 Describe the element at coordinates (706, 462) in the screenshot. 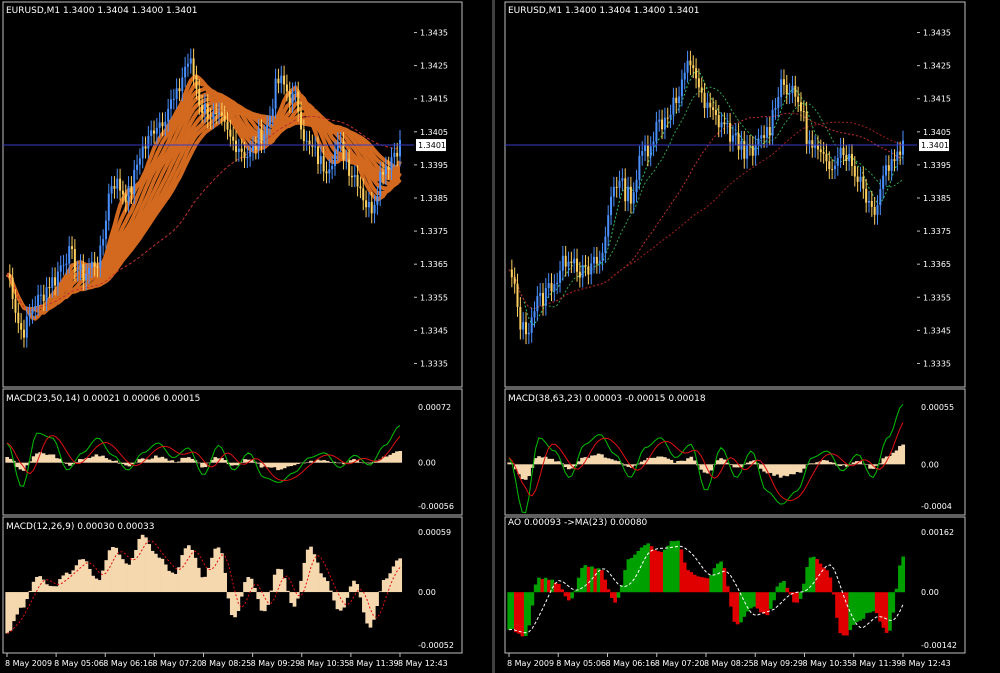

I see `macd-signal-line` at that location.